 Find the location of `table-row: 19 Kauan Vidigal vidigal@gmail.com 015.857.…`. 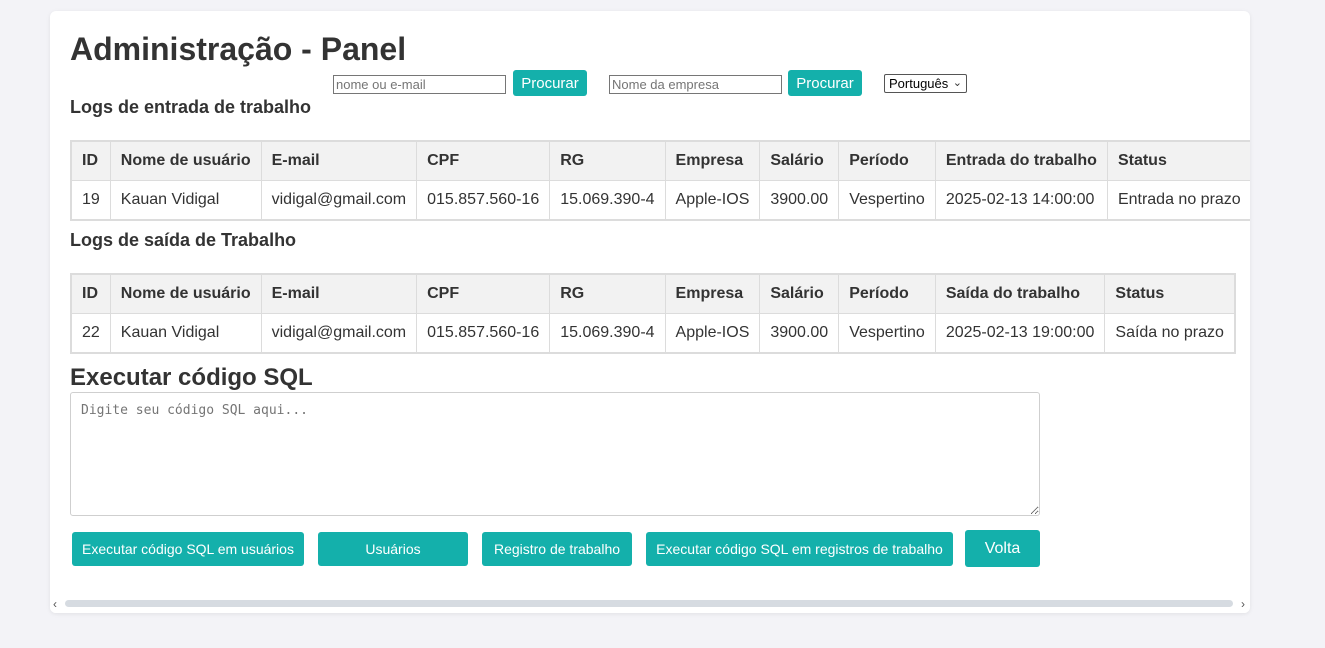

table-row: 19 Kauan Vidigal vidigal@gmail.com 015.857.… is located at coordinates (660, 200).